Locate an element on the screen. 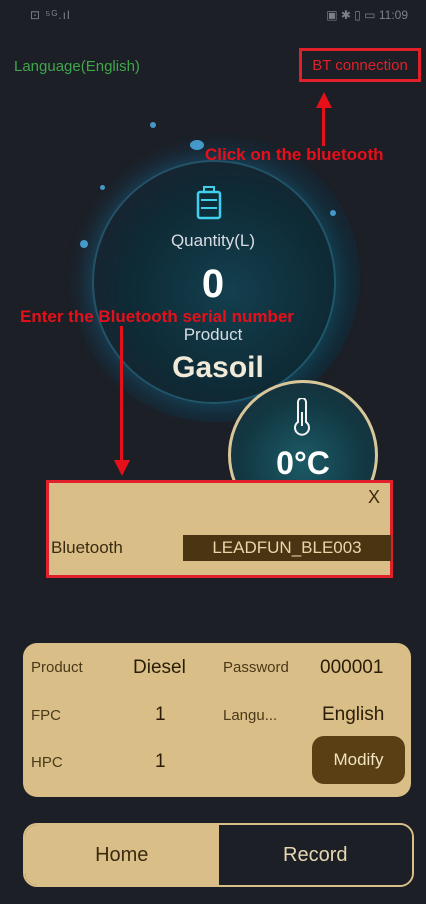 This screenshot has width=426, height=904. status-left-icons: ⊡ ⁵ᴳ.ıl is located at coordinates (50, 15).